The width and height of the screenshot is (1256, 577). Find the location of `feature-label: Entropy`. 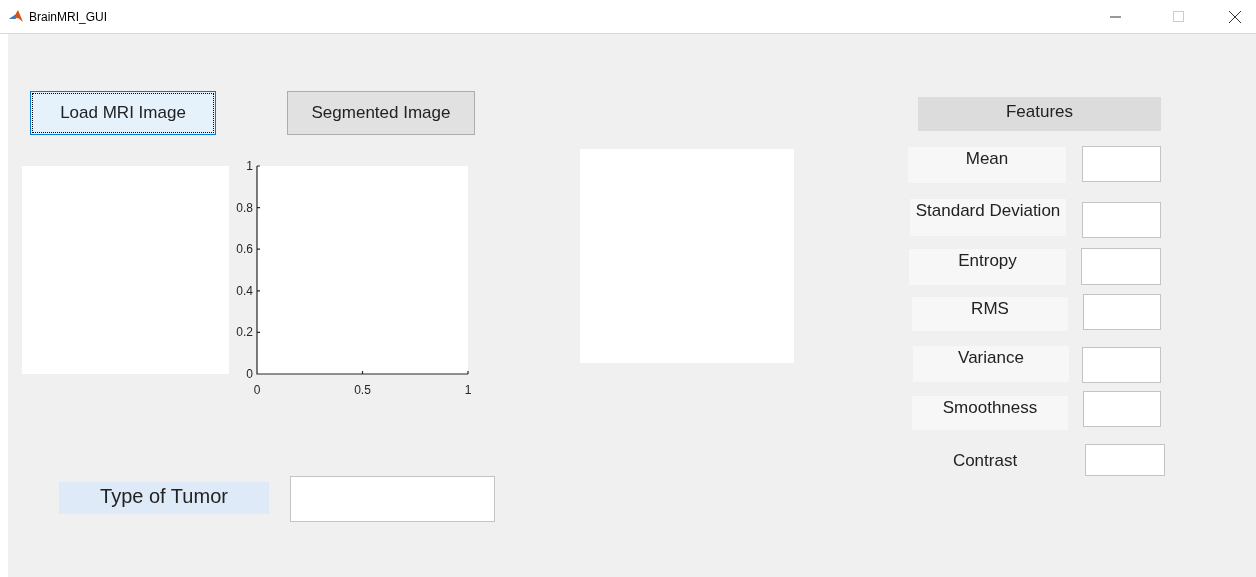

feature-label: Entropy is located at coordinates (987, 267).